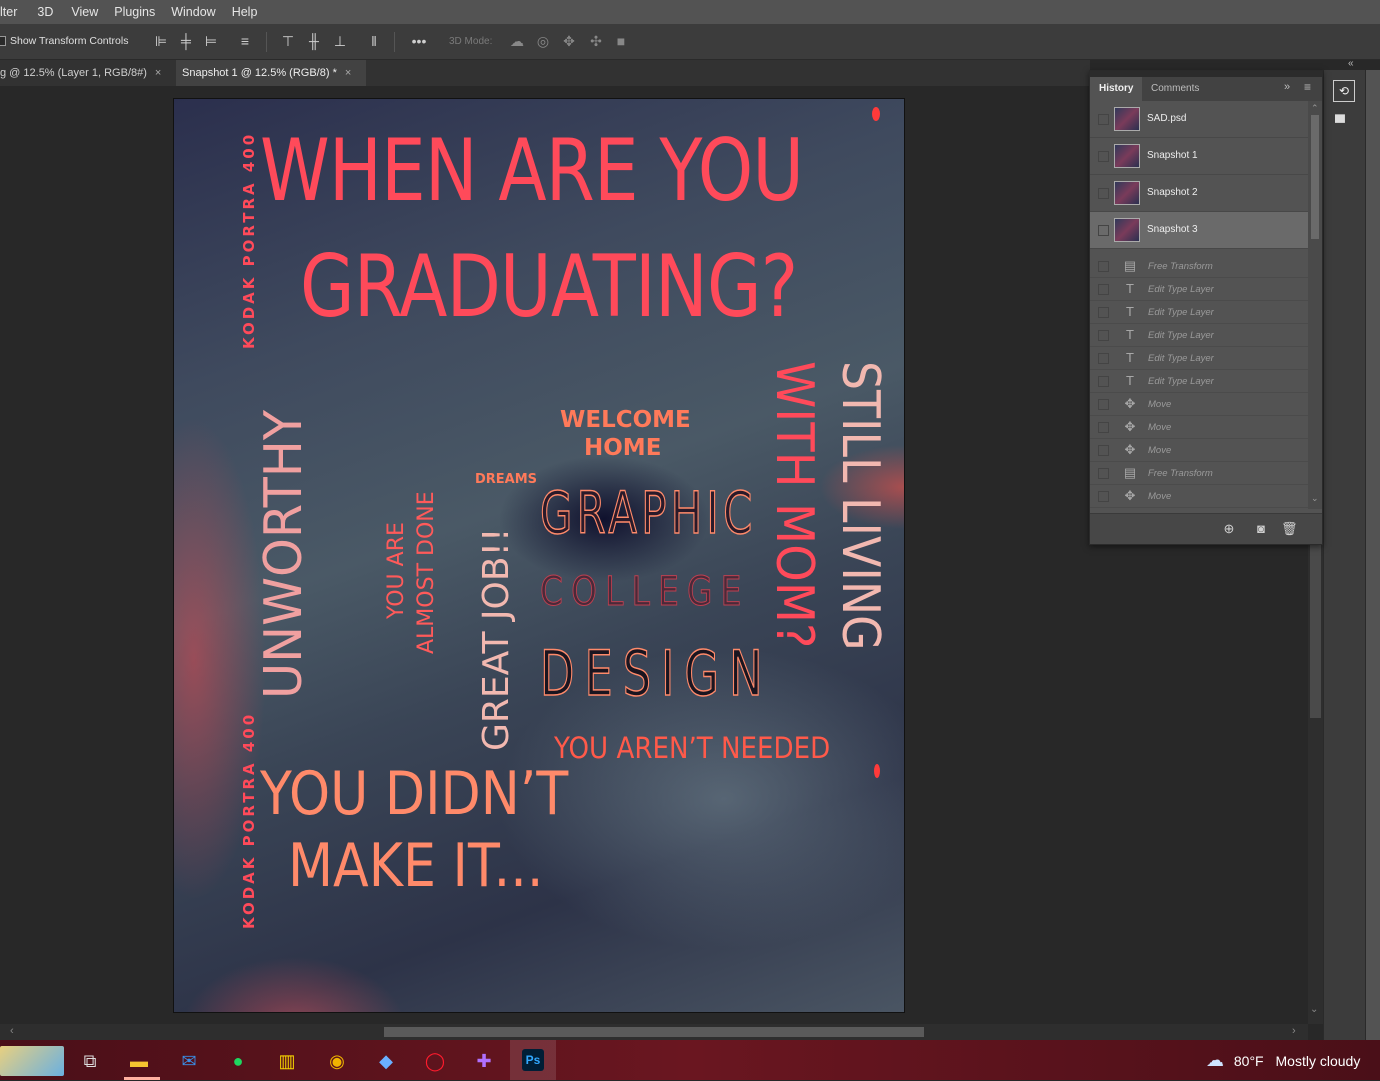  What do you see at coordinates (414, 794) in the screenshot?
I see `didnt-line1: YOU DIDN’T` at bounding box center [414, 794].